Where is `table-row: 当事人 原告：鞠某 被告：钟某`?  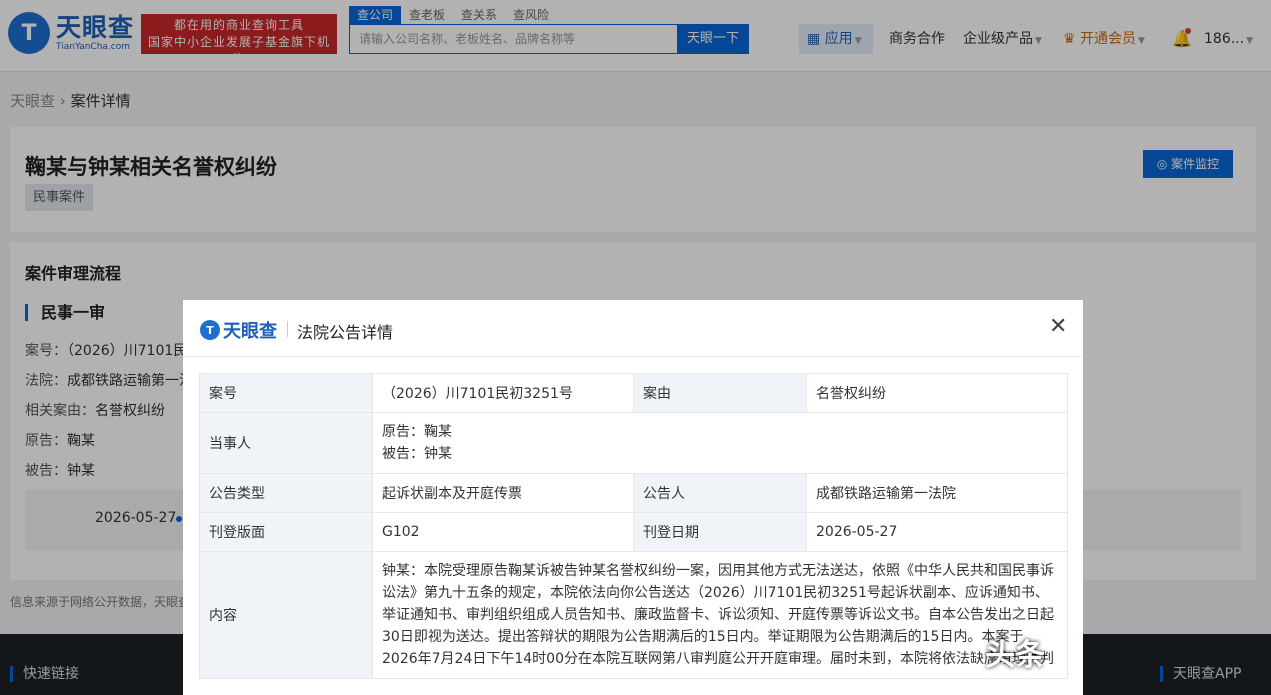
table-row: 当事人 原告：鞠某 被告：钟某 is located at coordinates (633, 443).